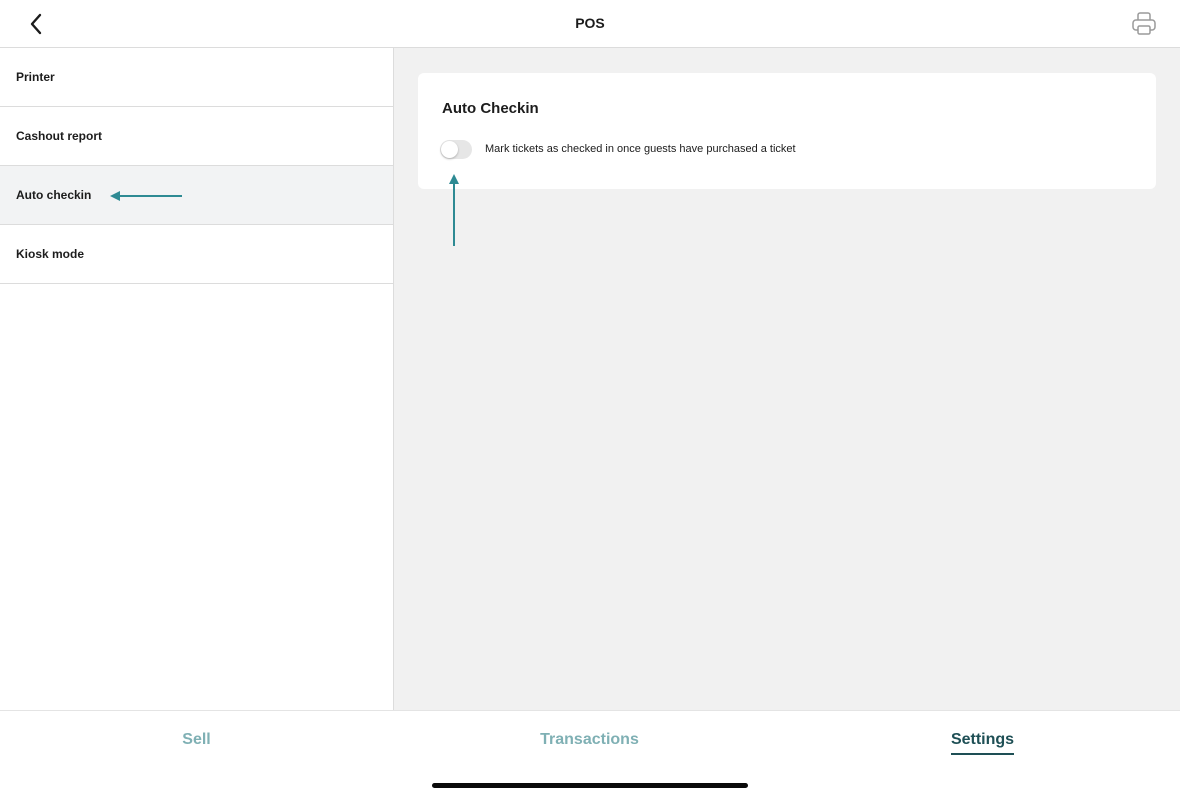 The image size is (1180, 795). I want to click on tab-label: Sell, so click(196, 739).